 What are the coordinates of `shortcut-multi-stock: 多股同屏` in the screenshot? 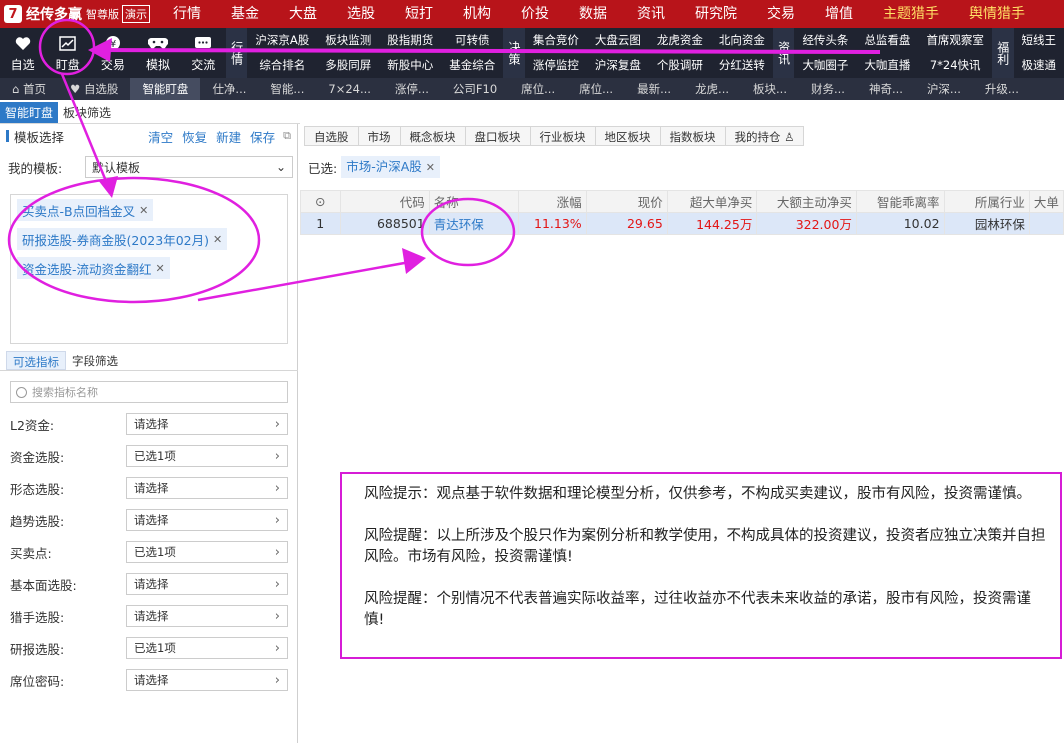 It's located at (348, 65).